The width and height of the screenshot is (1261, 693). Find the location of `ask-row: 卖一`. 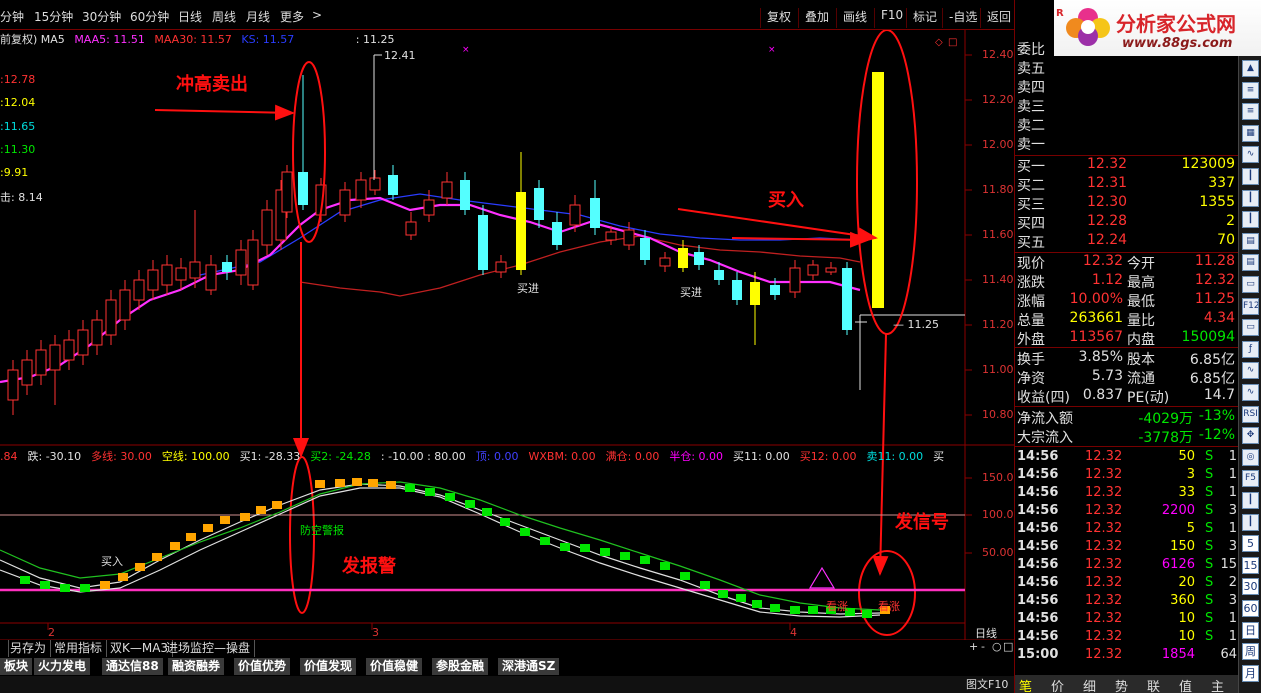

ask-row: 卖一 is located at coordinates (1127, 143).